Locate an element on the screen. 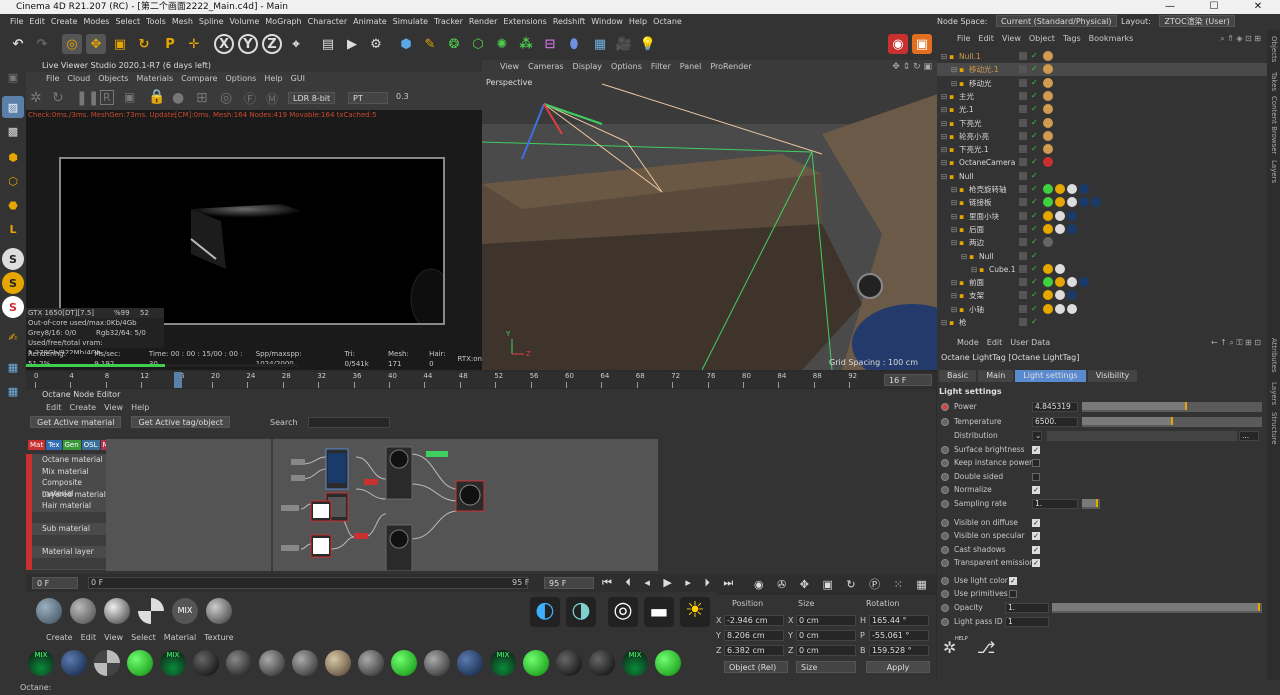 The image size is (1280, 695). structure-tab: Structure is located at coordinates (1274, 428).